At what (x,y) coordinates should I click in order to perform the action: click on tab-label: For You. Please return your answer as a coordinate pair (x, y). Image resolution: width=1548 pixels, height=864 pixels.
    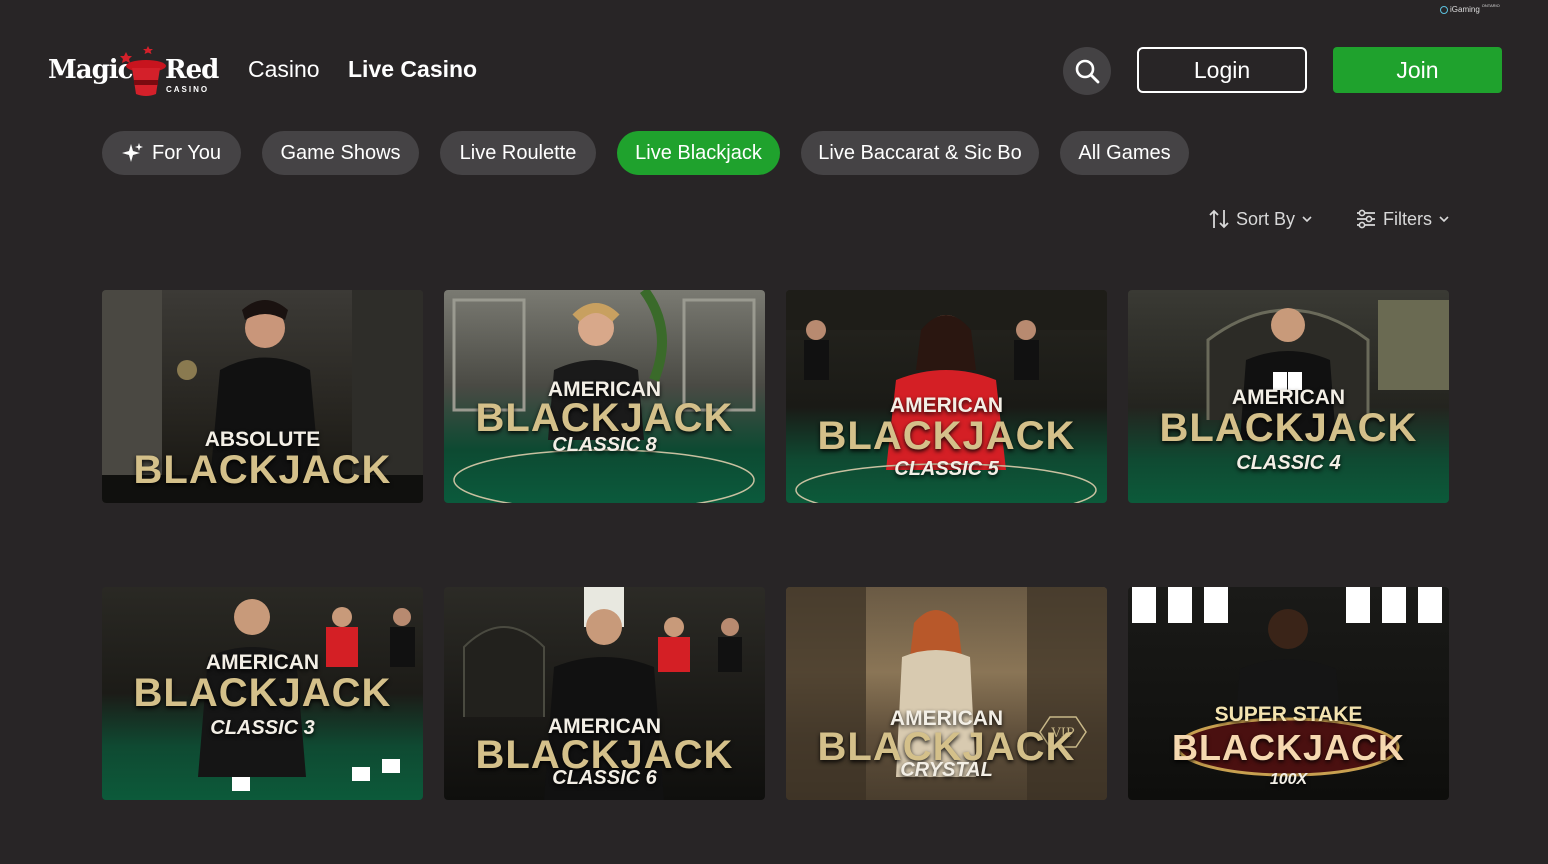
    Looking at the image, I should click on (186, 152).